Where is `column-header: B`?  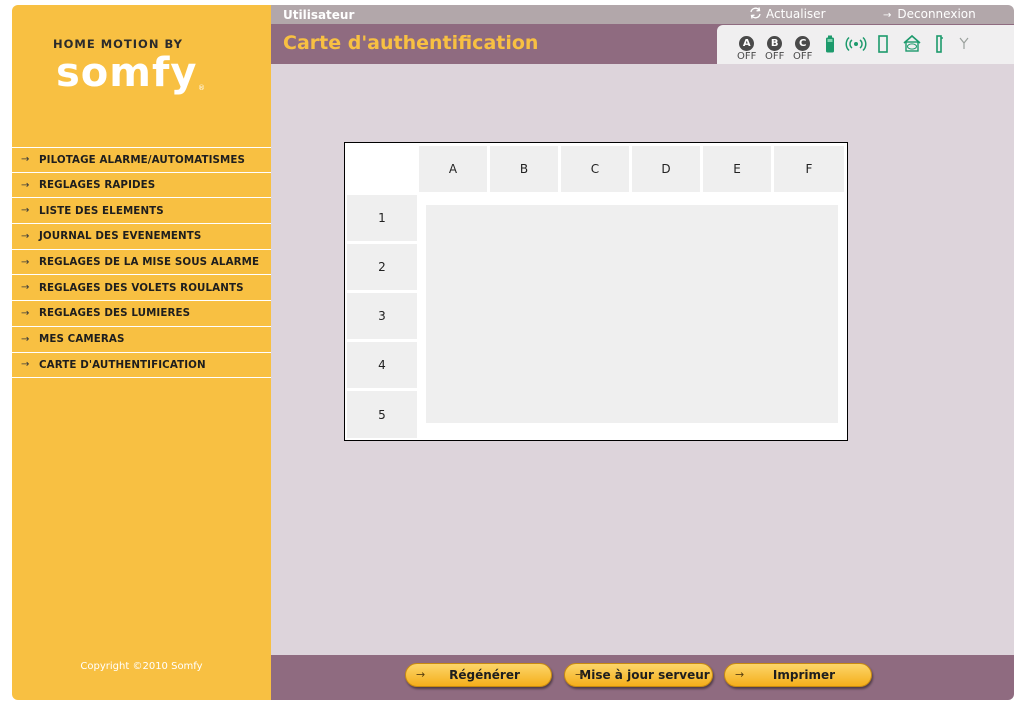 column-header: B is located at coordinates (524, 169).